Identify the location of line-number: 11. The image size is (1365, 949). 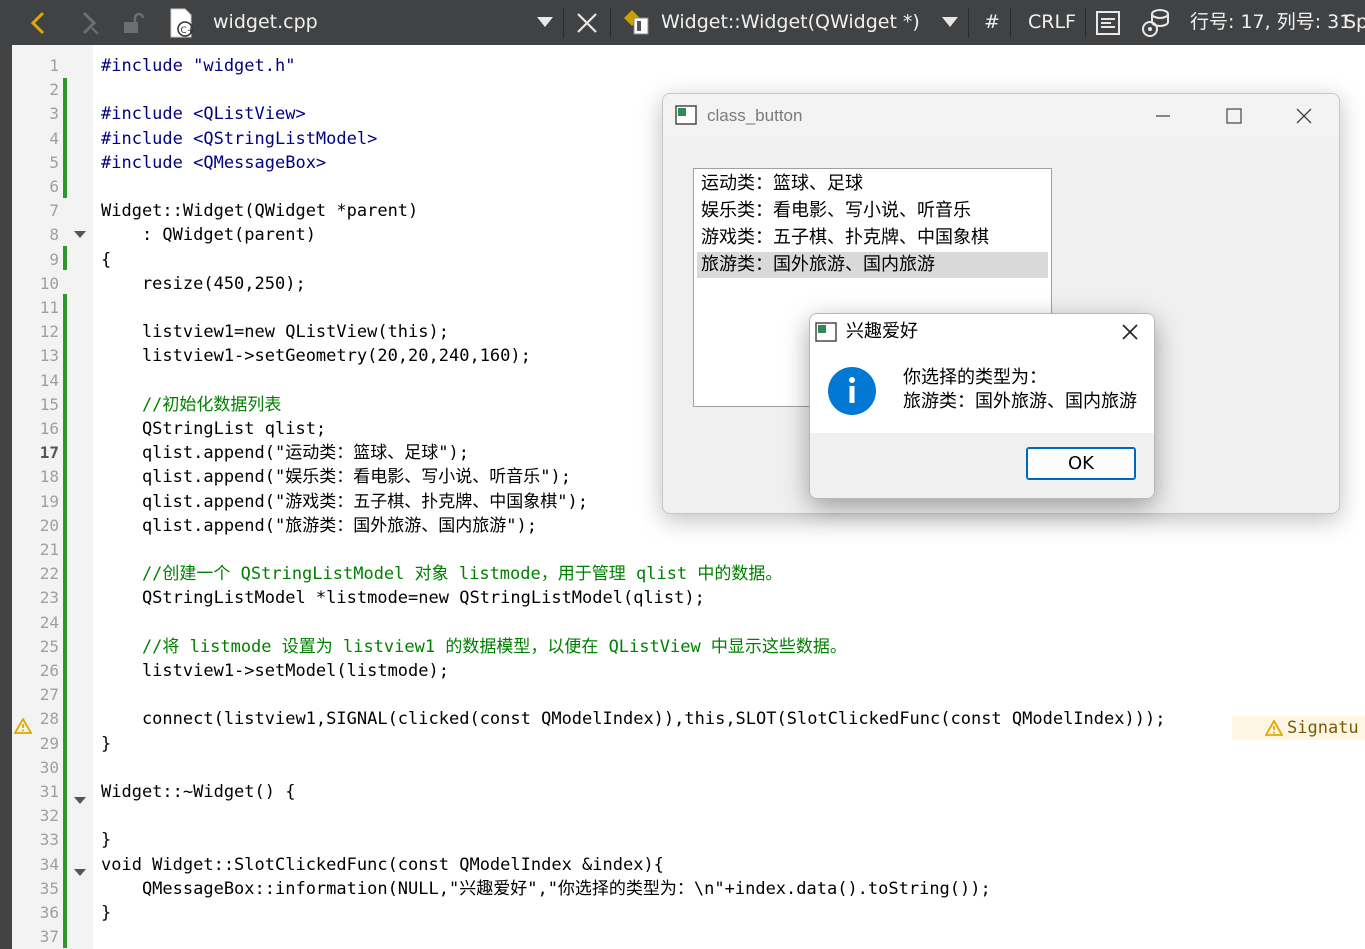
(49, 307).